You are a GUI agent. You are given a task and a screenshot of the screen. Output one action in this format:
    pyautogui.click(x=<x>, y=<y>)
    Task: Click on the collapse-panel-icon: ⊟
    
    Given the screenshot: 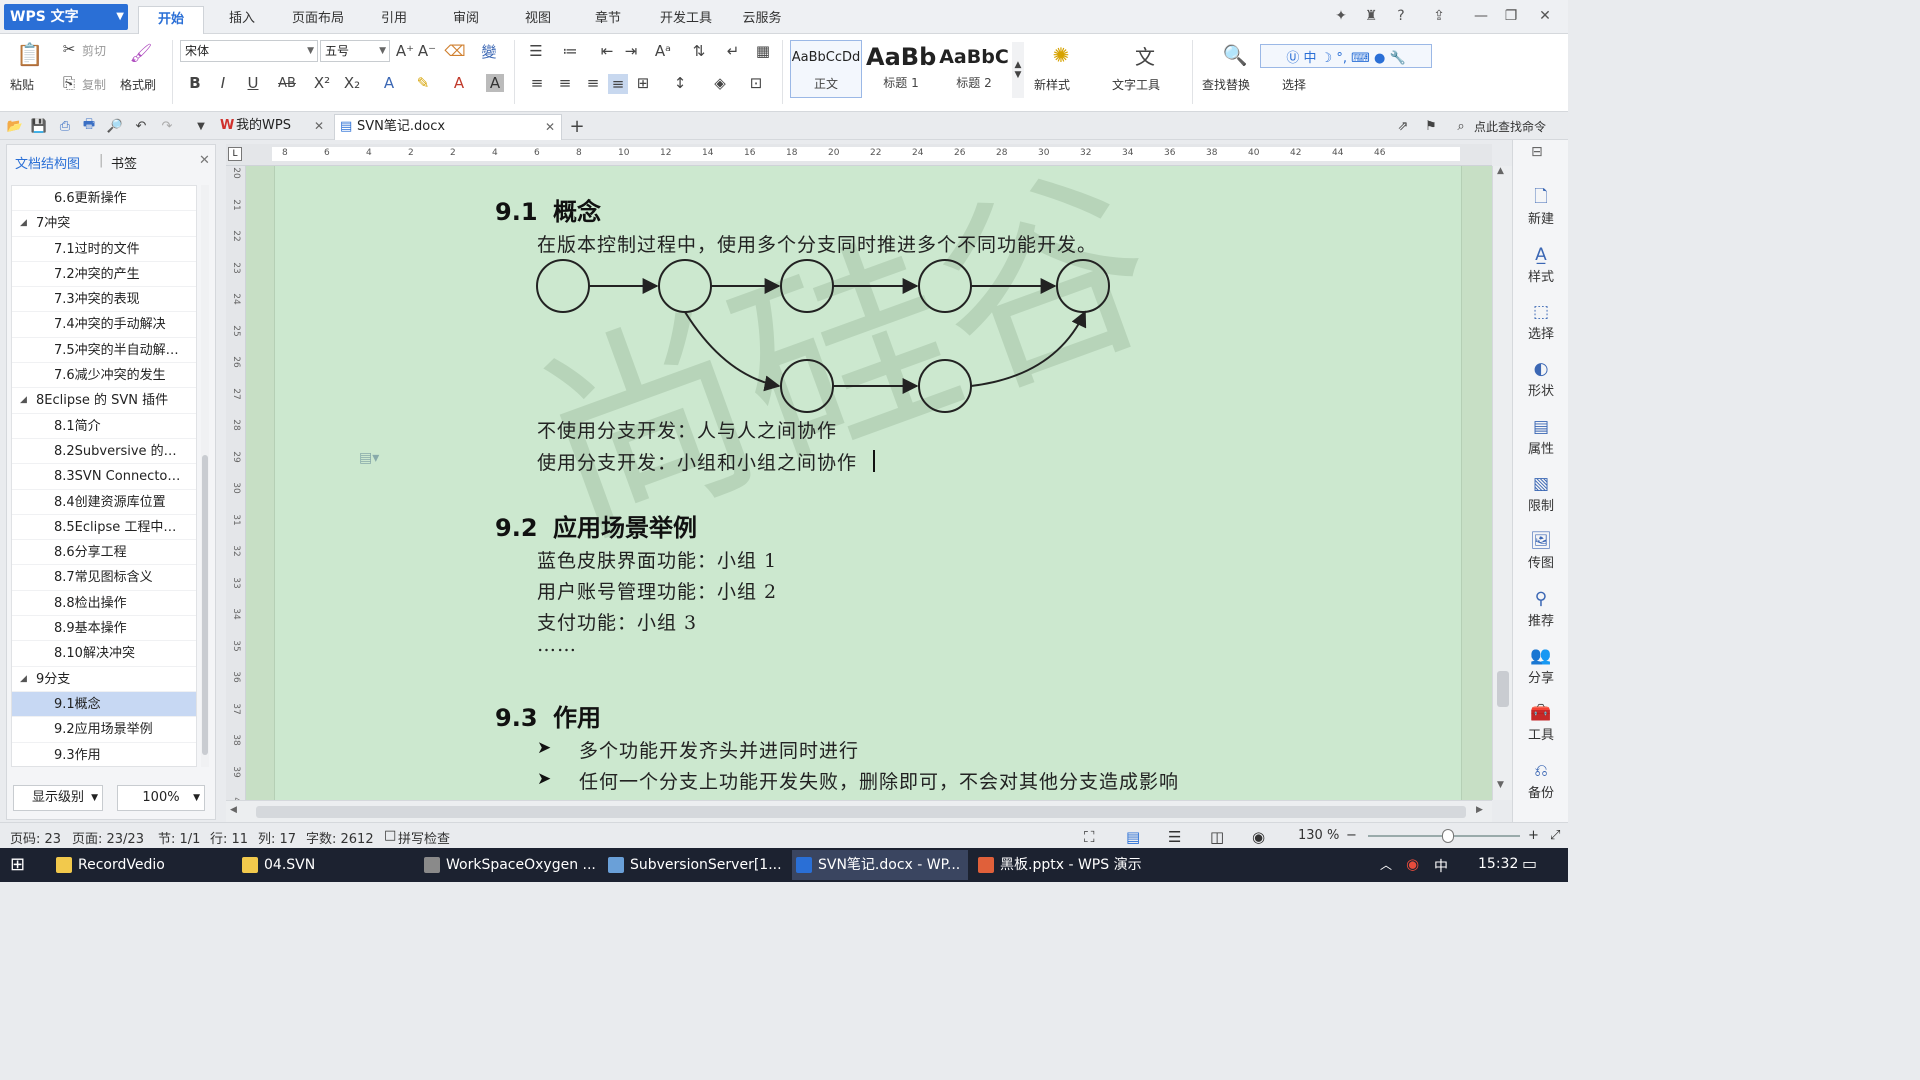 What is the action you would take?
    pyautogui.click(x=1537, y=152)
    